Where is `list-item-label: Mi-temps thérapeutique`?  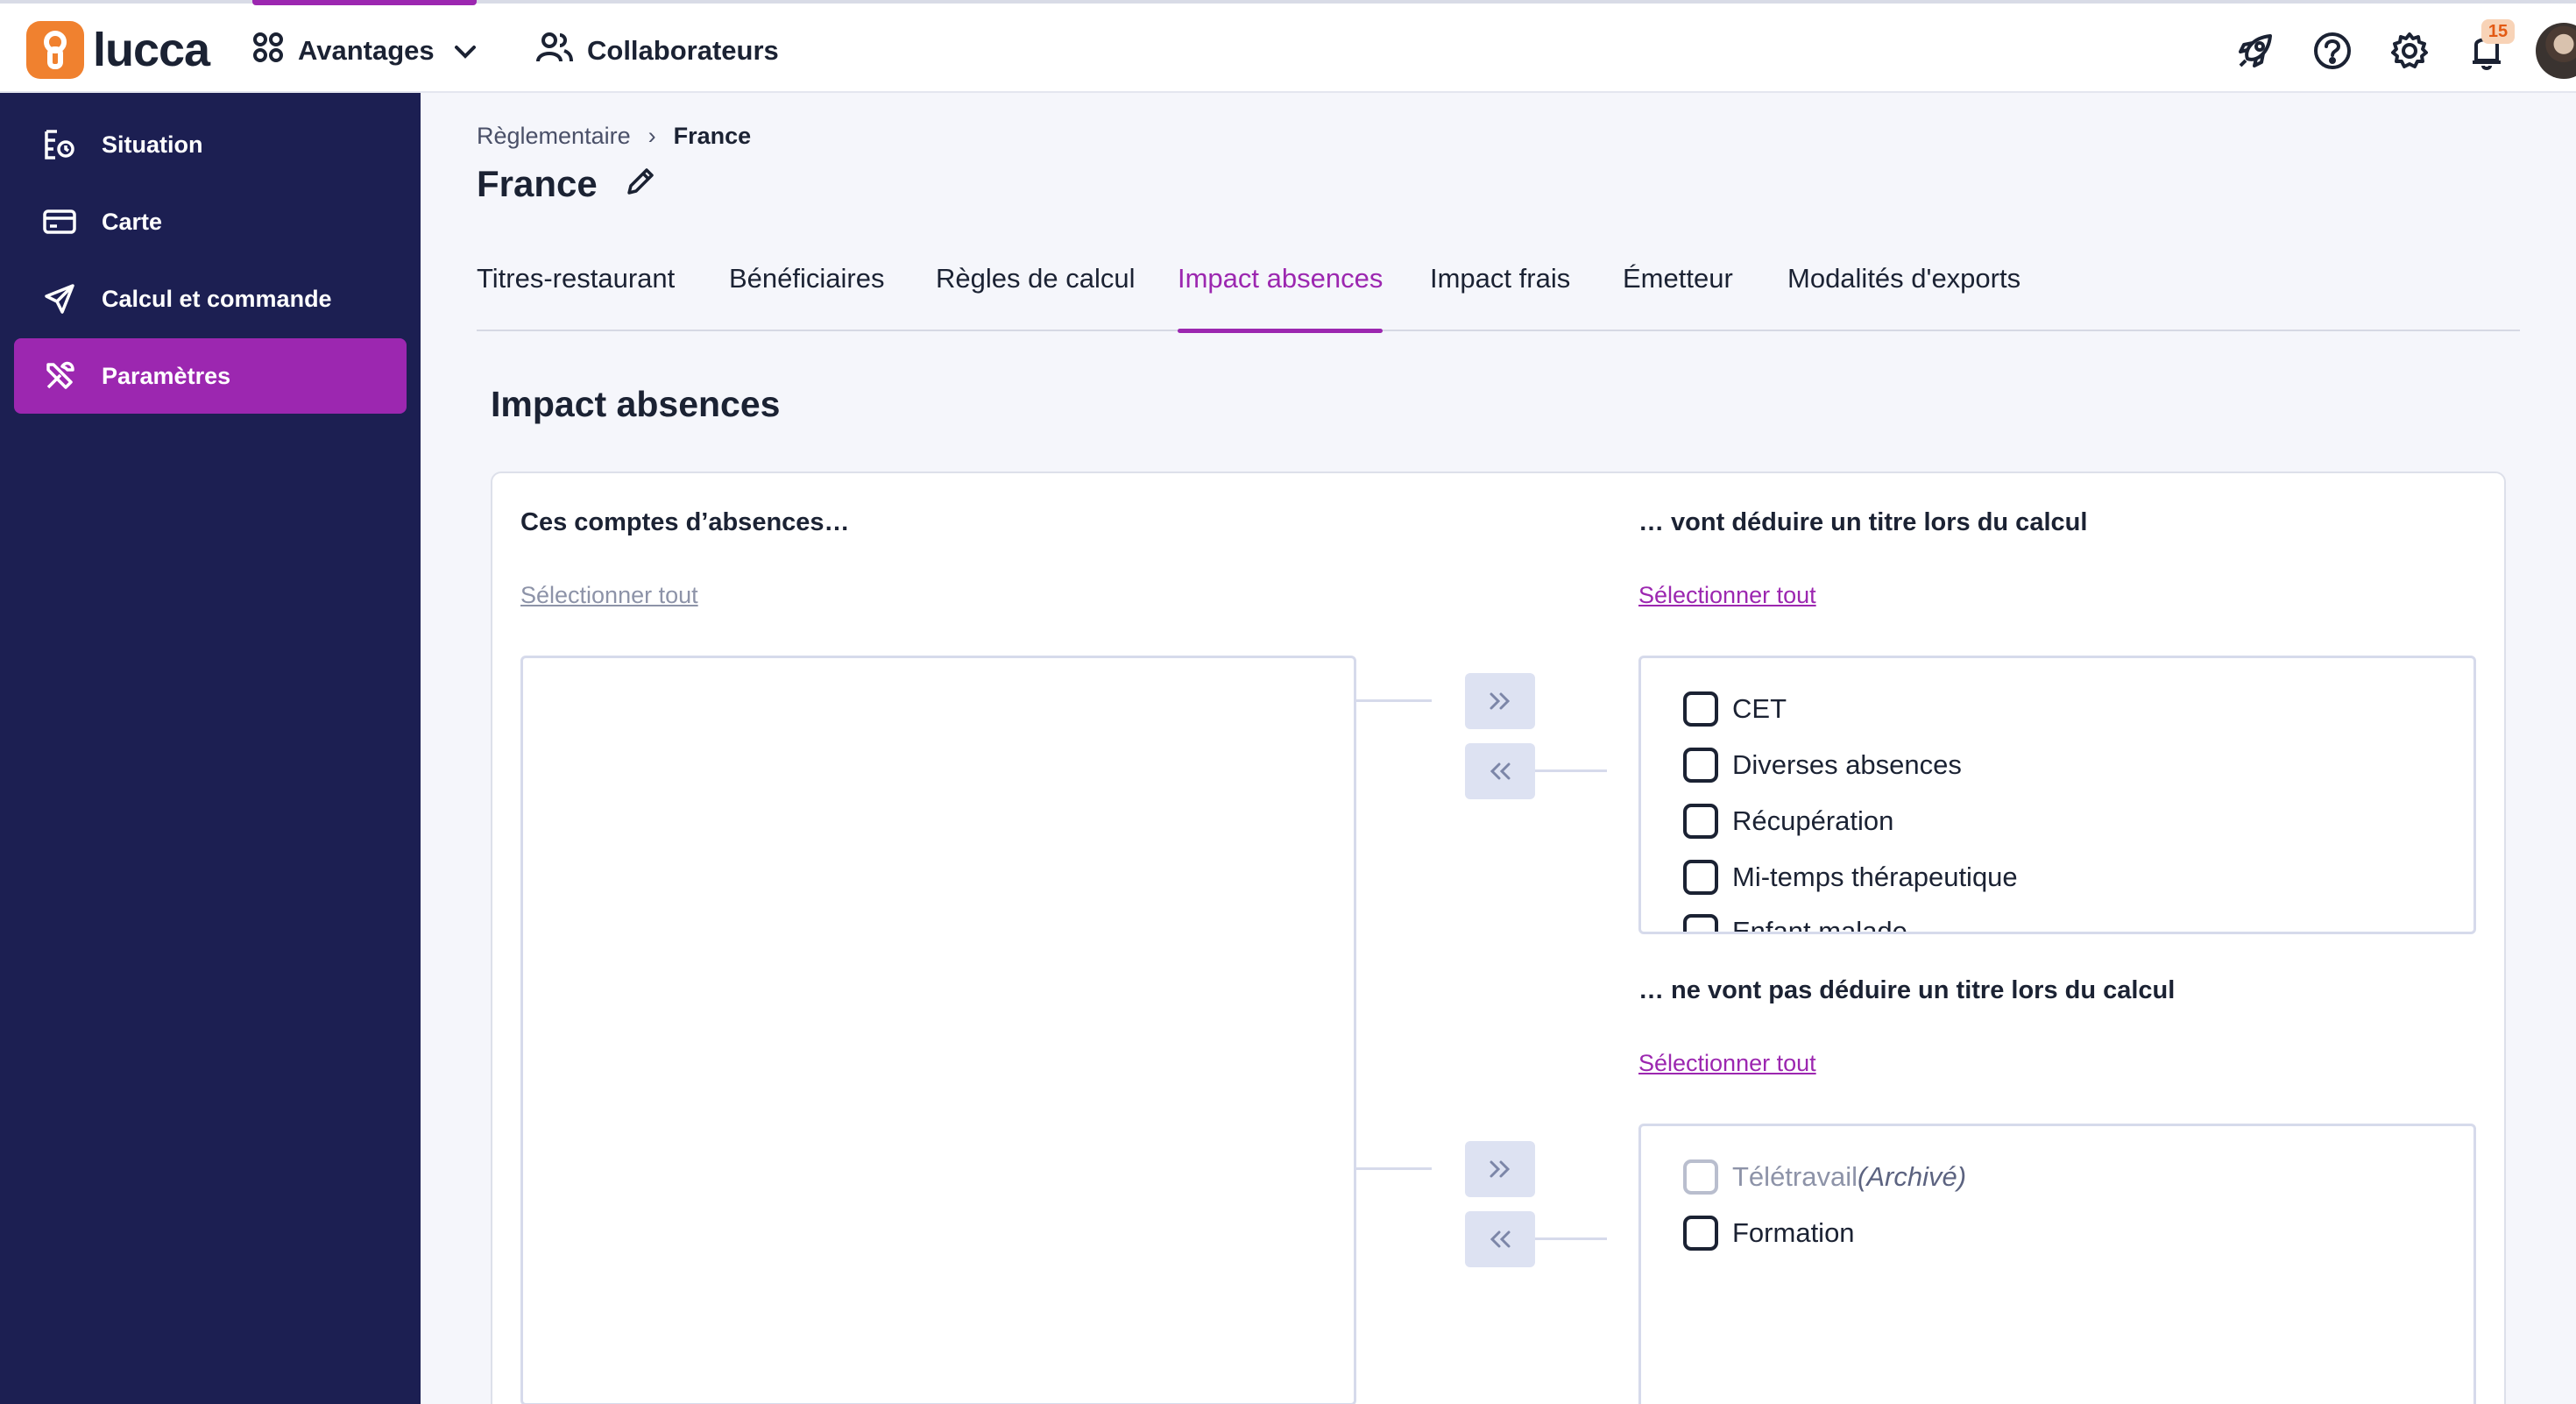
list-item-label: Mi-temps thérapeutique is located at coordinates (1875, 877).